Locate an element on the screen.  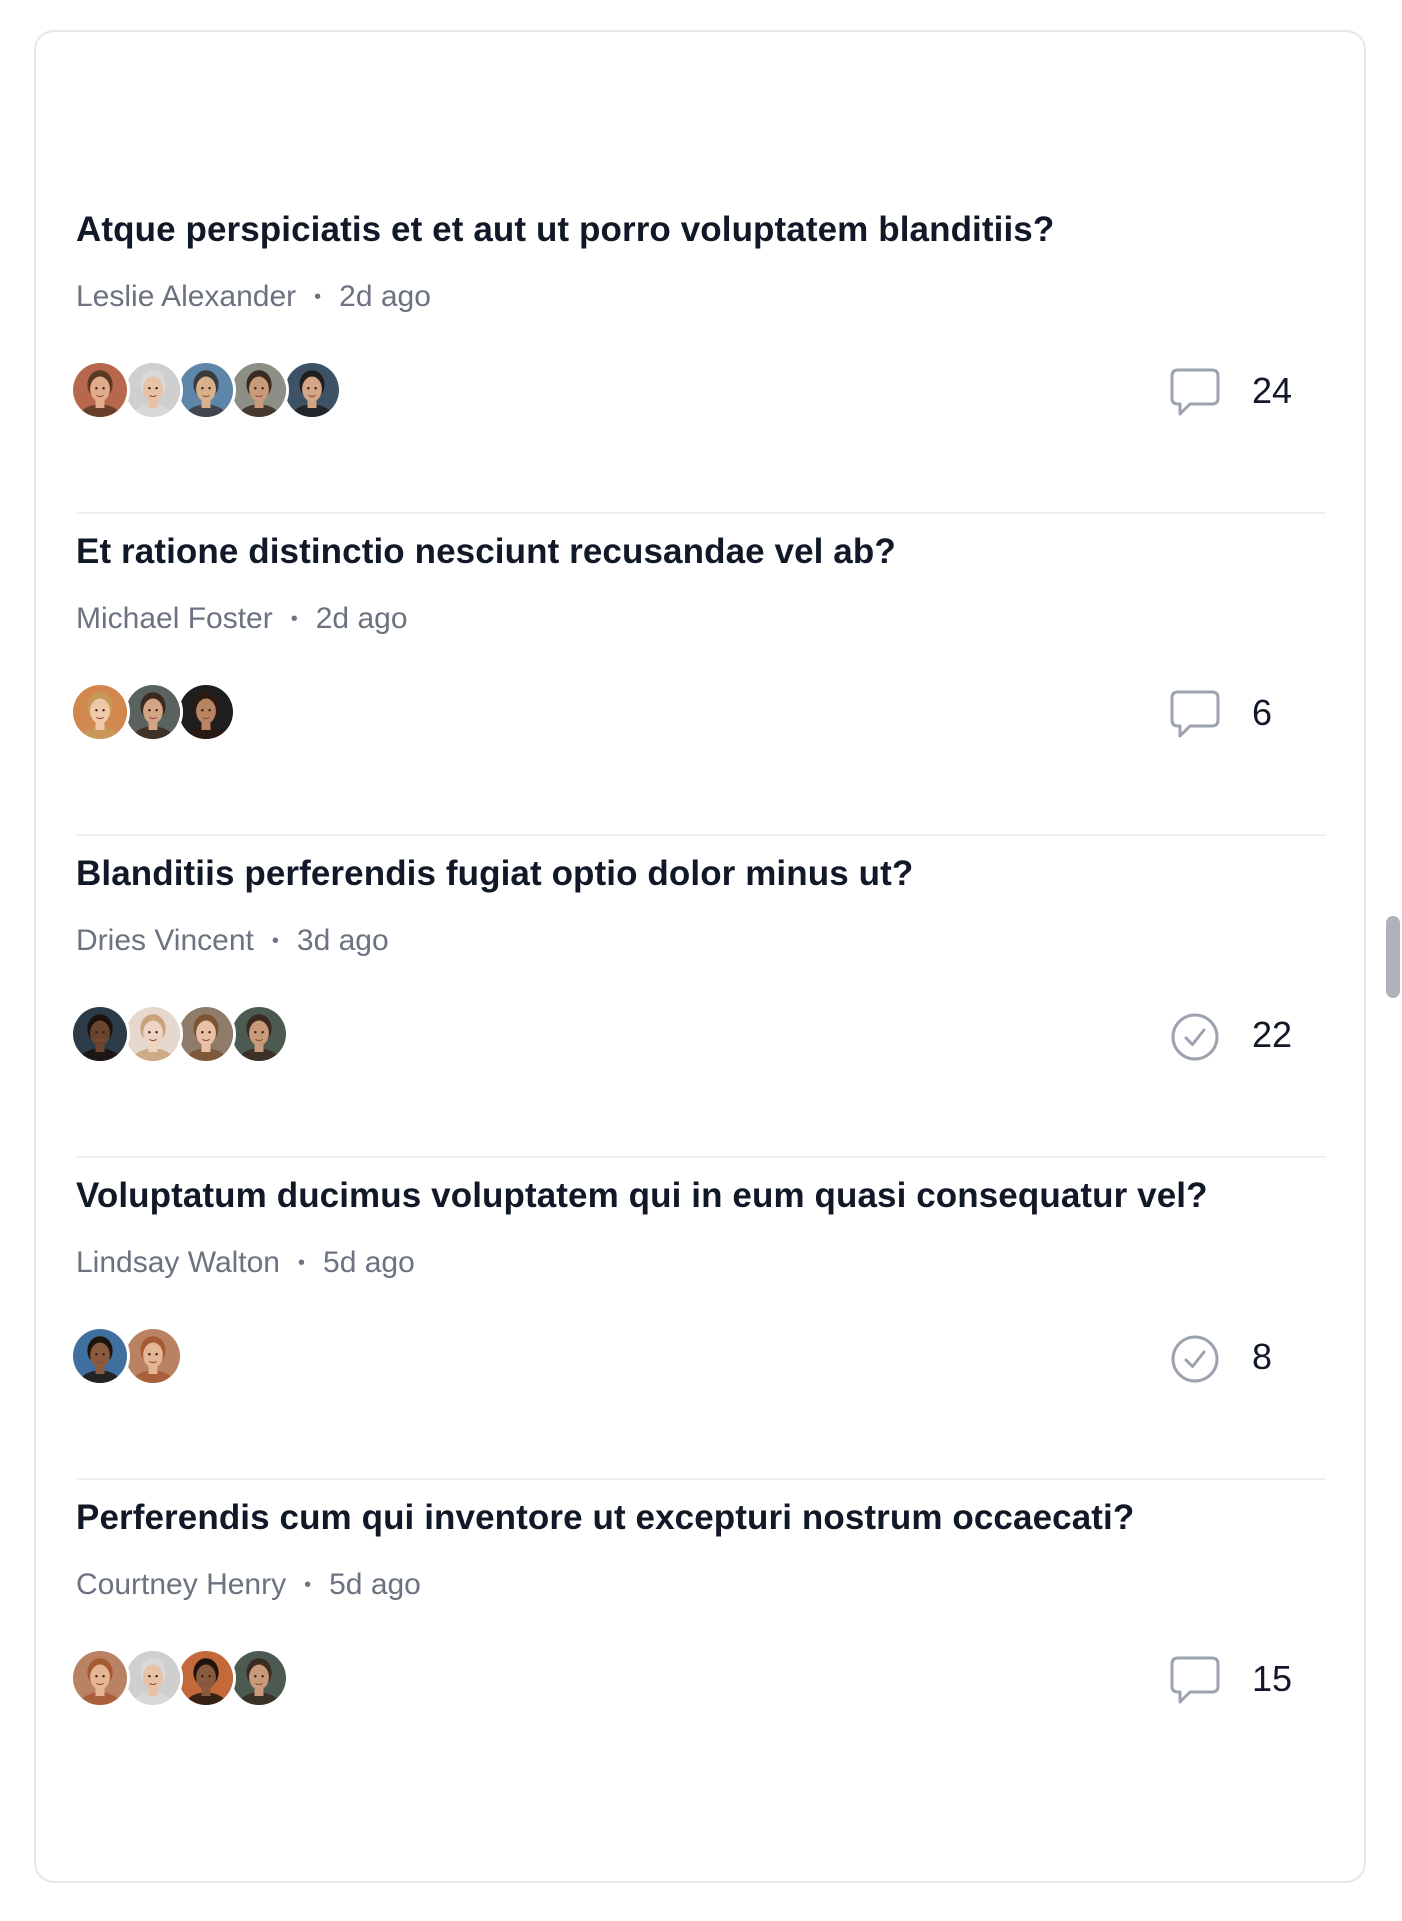
comment-stat: 24 is located at coordinates (1246, 390).